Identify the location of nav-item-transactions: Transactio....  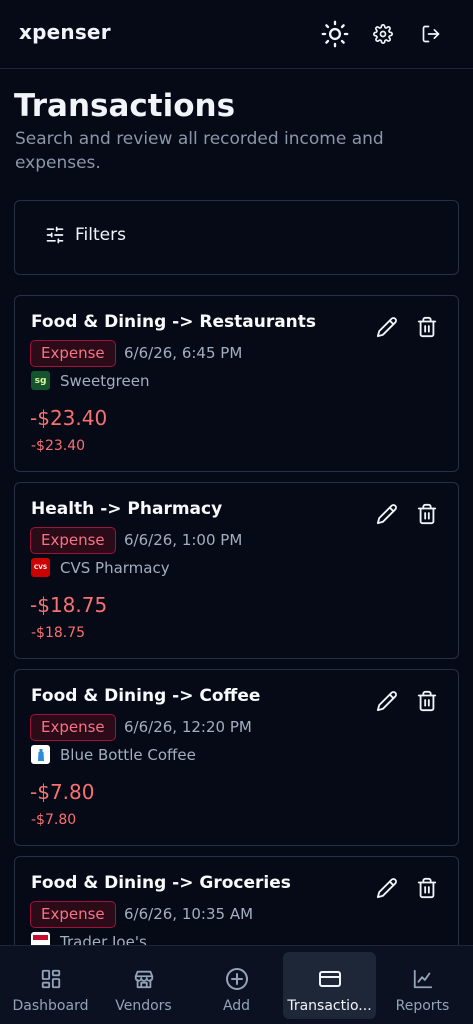
(329, 985).